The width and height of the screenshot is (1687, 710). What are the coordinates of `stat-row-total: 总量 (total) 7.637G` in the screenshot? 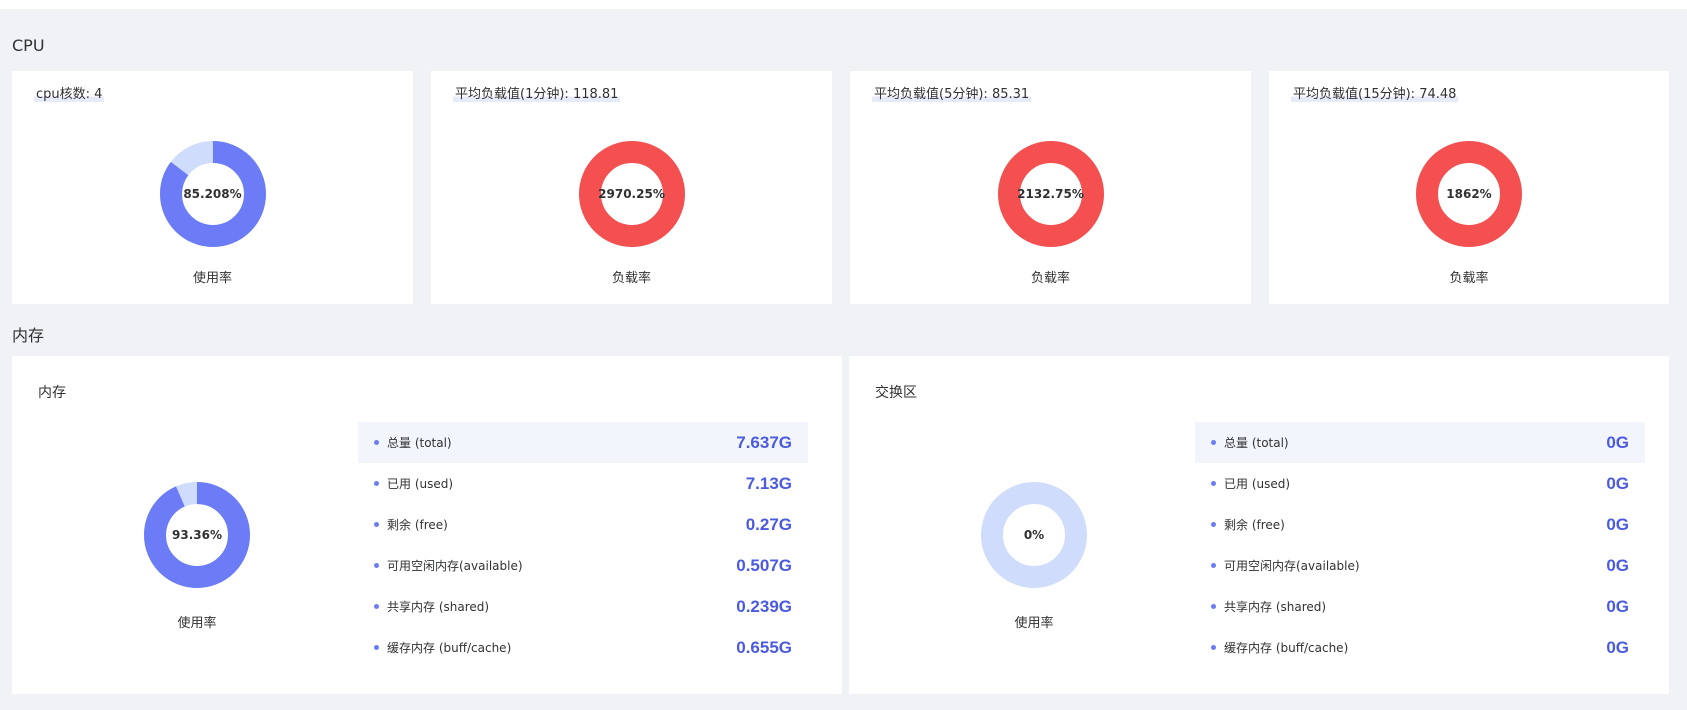 It's located at (583, 442).